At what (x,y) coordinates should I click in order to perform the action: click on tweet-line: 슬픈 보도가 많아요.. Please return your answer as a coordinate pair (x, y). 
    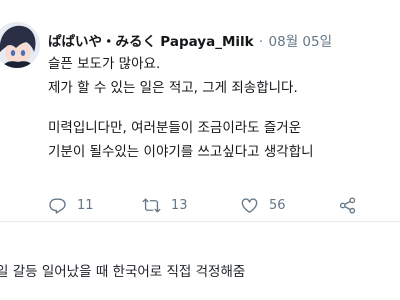
    Looking at the image, I should click on (104, 64).